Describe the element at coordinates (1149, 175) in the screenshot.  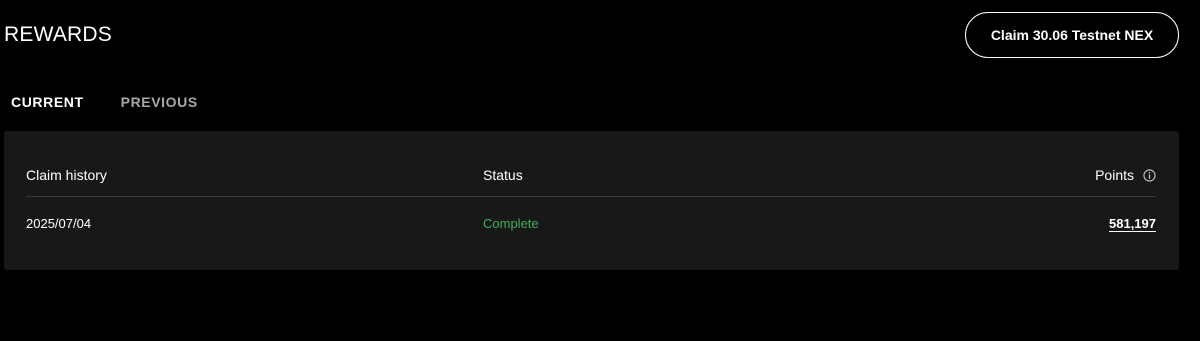
I see `info-icon` at that location.